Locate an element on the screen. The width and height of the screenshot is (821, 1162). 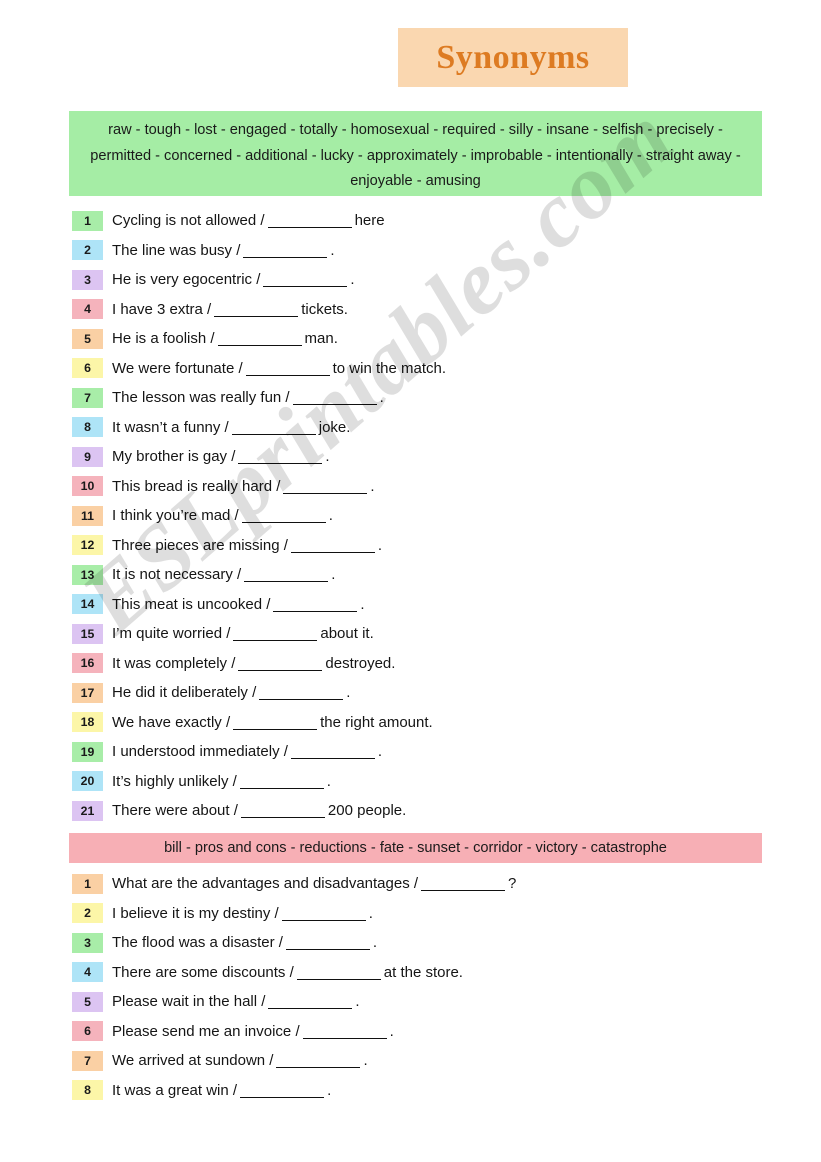
exercise-row: 8 It was a great win /. is located at coordinates (417, 1091).